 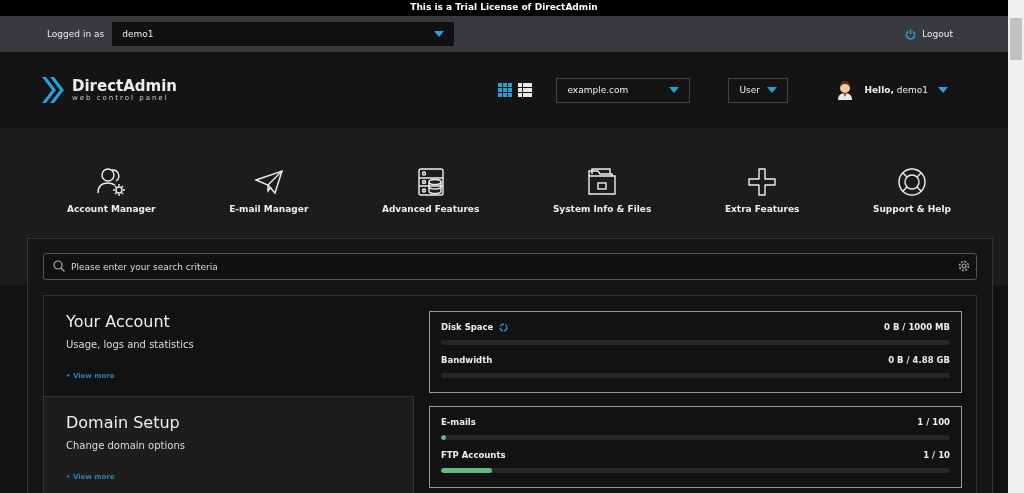 I want to click on logo-icon, so click(x=53, y=90).